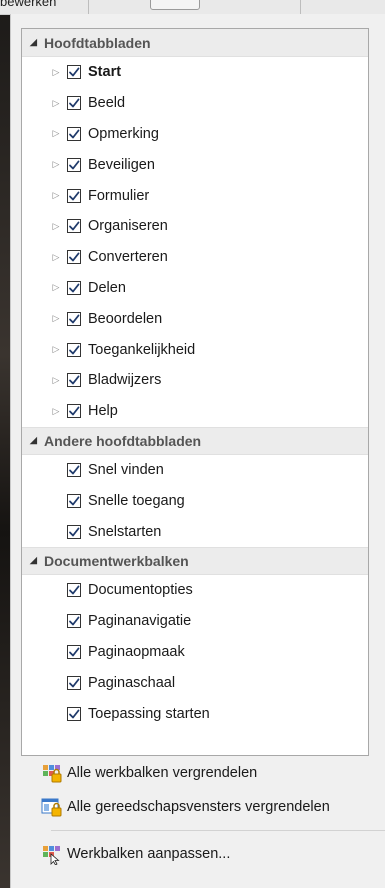 The width and height of the screenshot is (385, 888). I want to click on toolbar-item-label: Documentopties, so click(140, 590).